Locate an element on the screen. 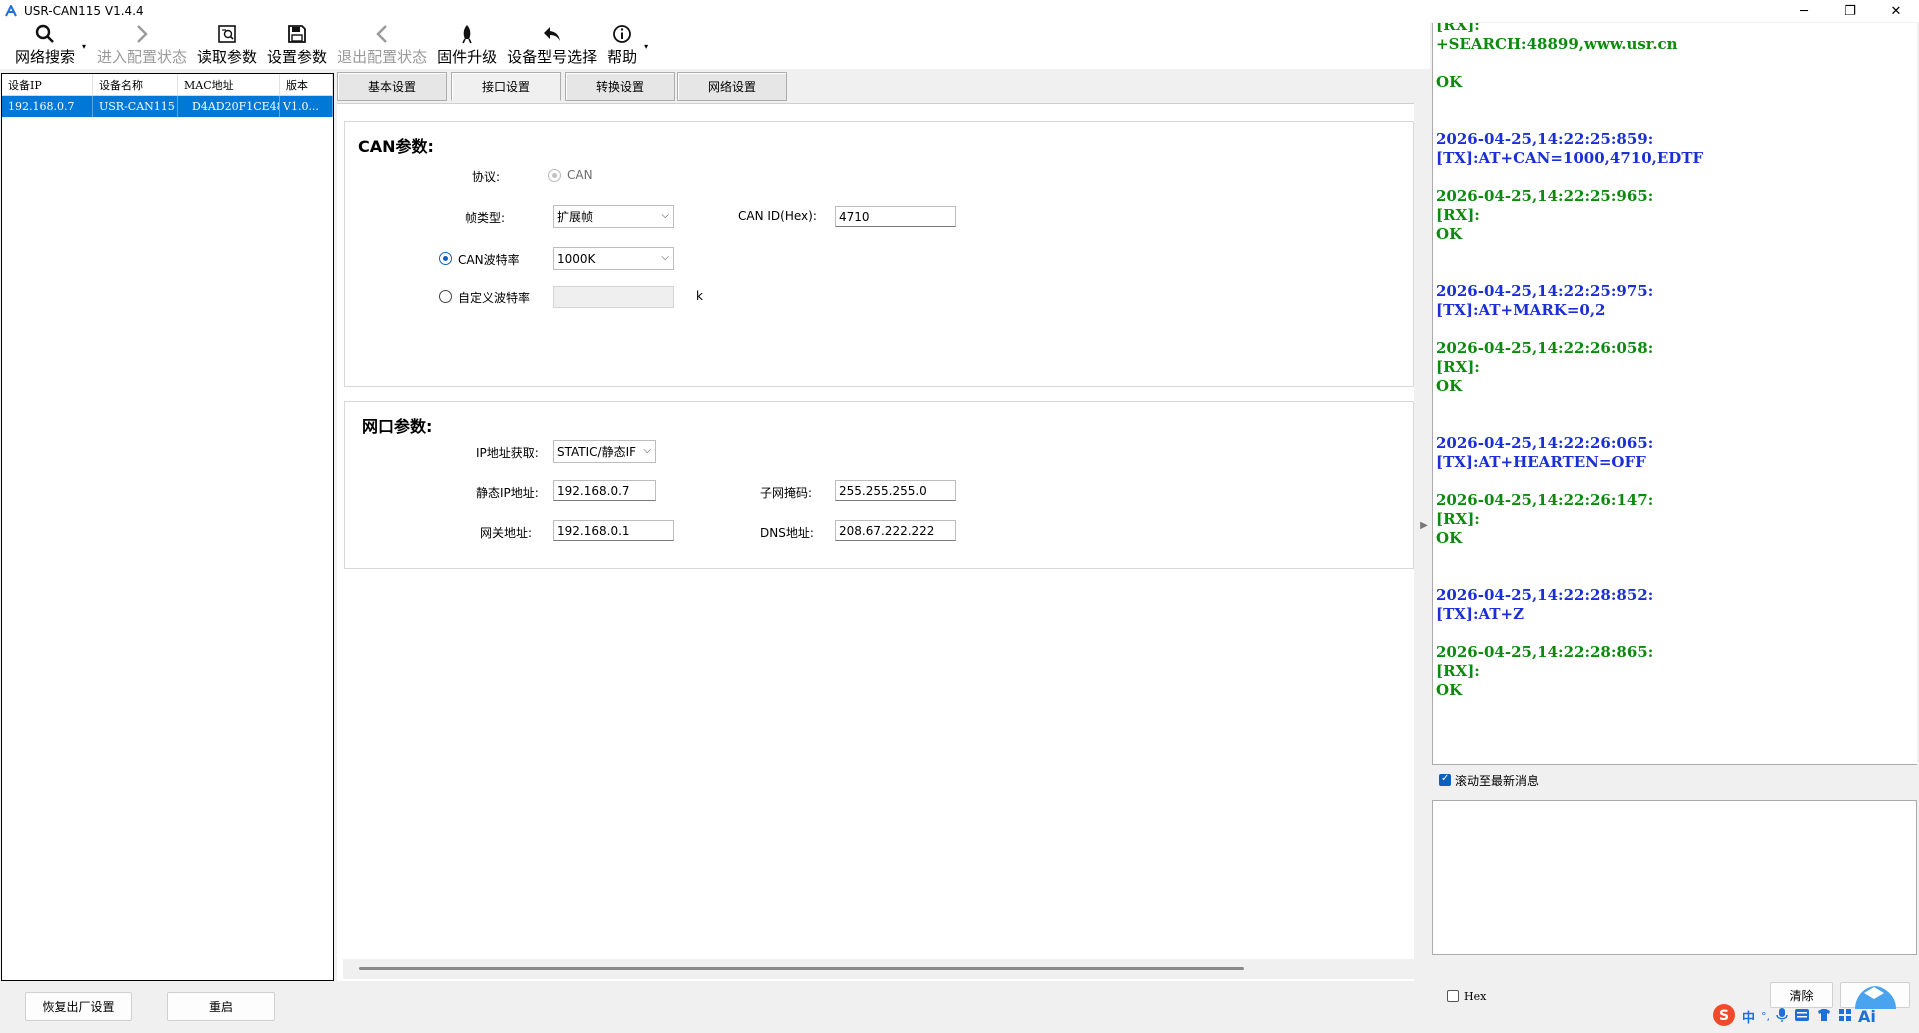 The image size is (1919, 1033). can-params-title: CAN参数: is located at coordinates (396, 146).